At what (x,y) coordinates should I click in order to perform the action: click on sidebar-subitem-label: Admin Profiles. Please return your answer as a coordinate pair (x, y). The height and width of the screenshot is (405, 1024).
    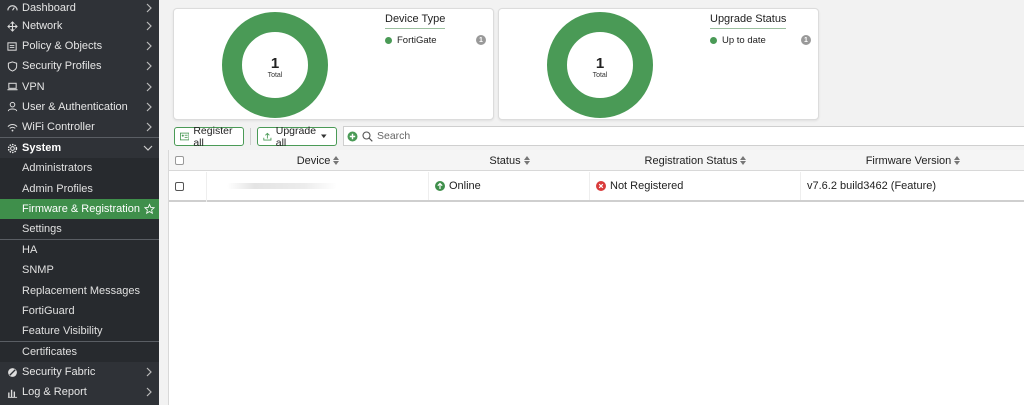
    Looking at the image, I should click on (57, 188).